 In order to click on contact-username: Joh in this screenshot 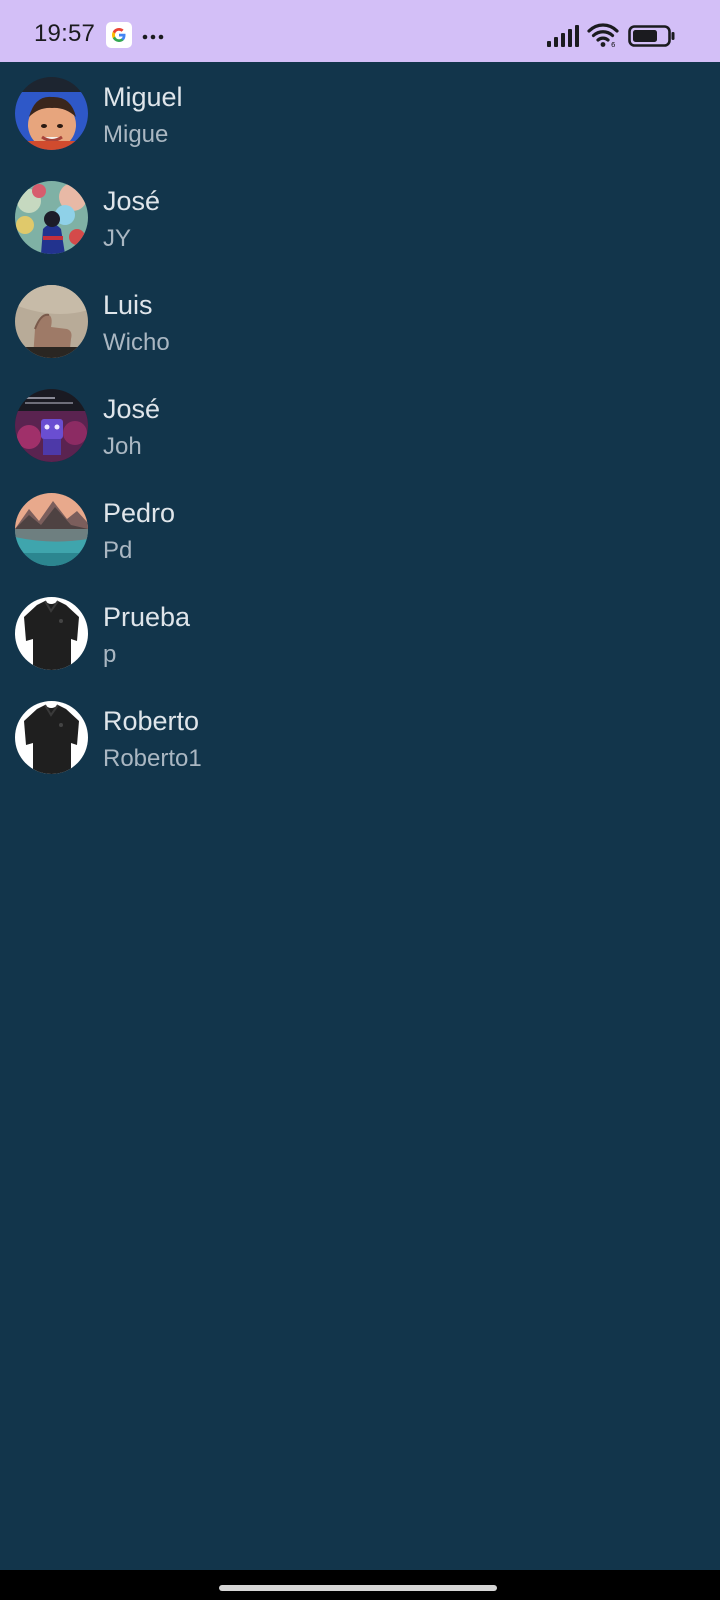, I will do `click(122, 446)`.